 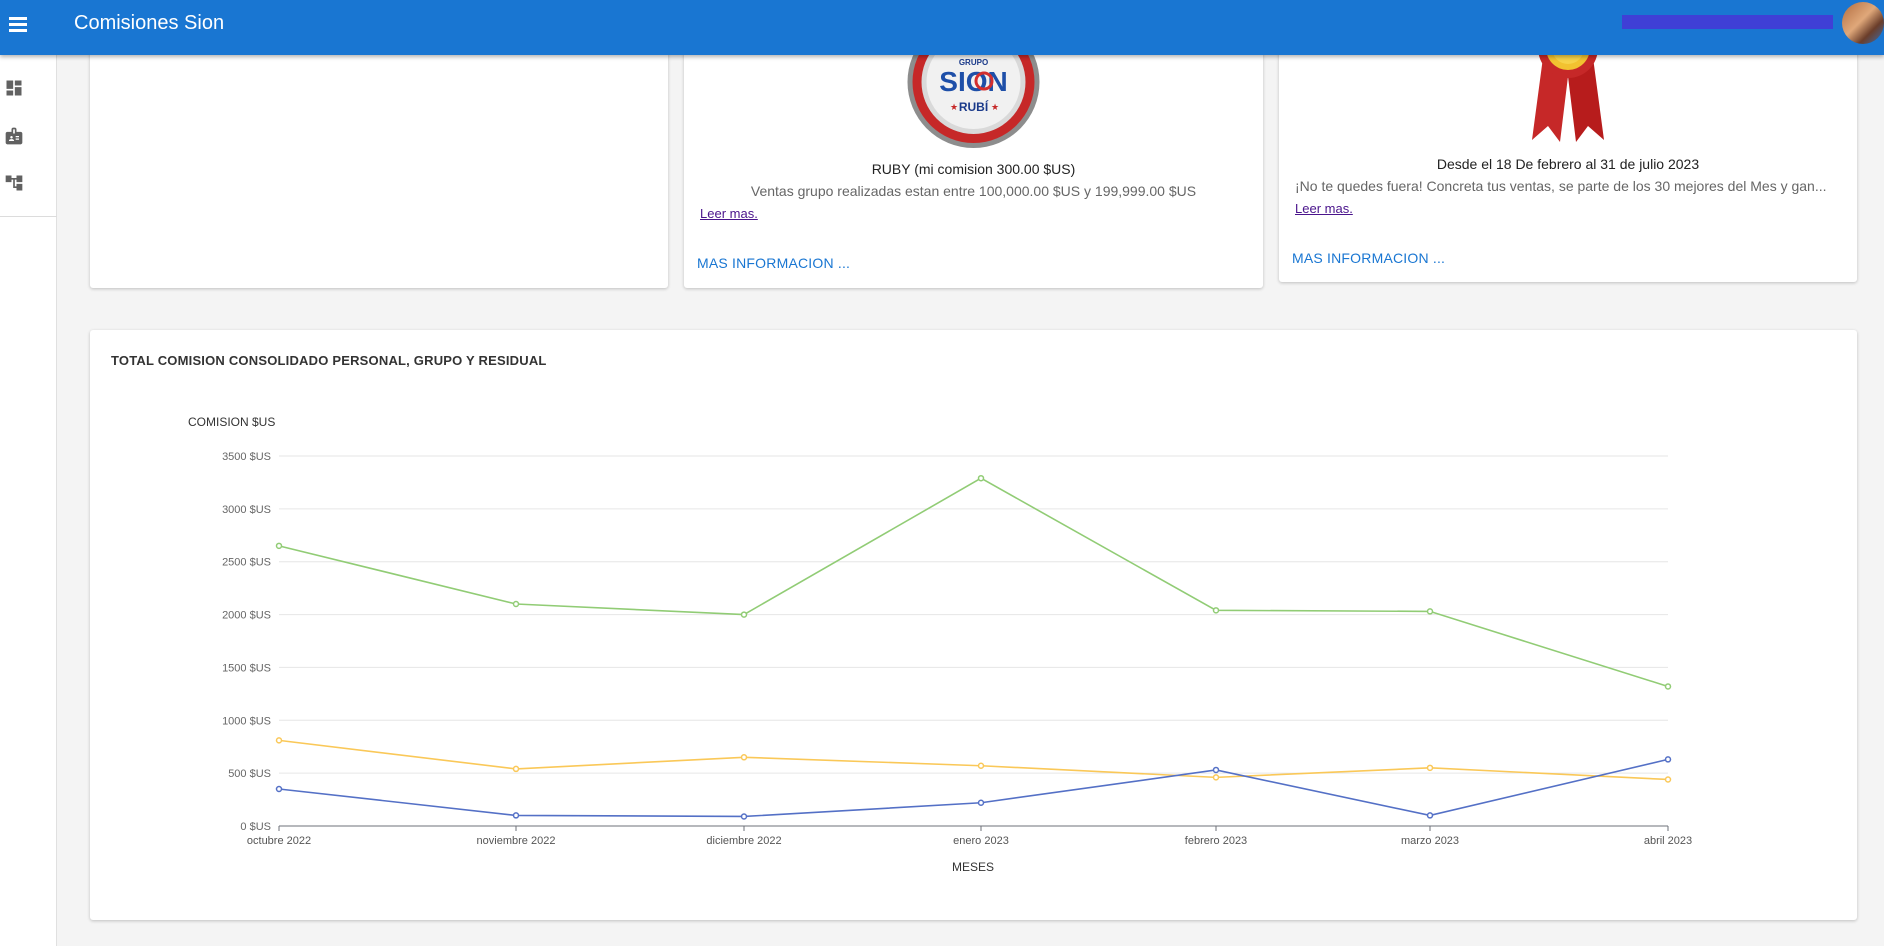 What do you see at coordinates (246, 668) in the screenshot?
I see `y-tick-label: 1500 $US` at bounding box center [246, 668].